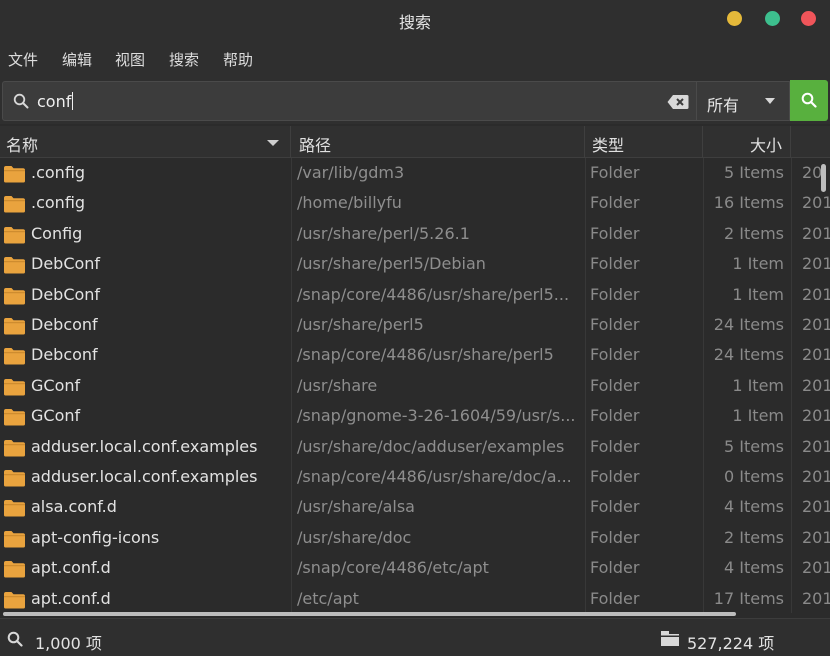 This screenshot has height=656, width=830. What do you see at coordinates (753, 233) in the screenshot?
I see `file-size: 2 Items` at bounding box center [753, 233].